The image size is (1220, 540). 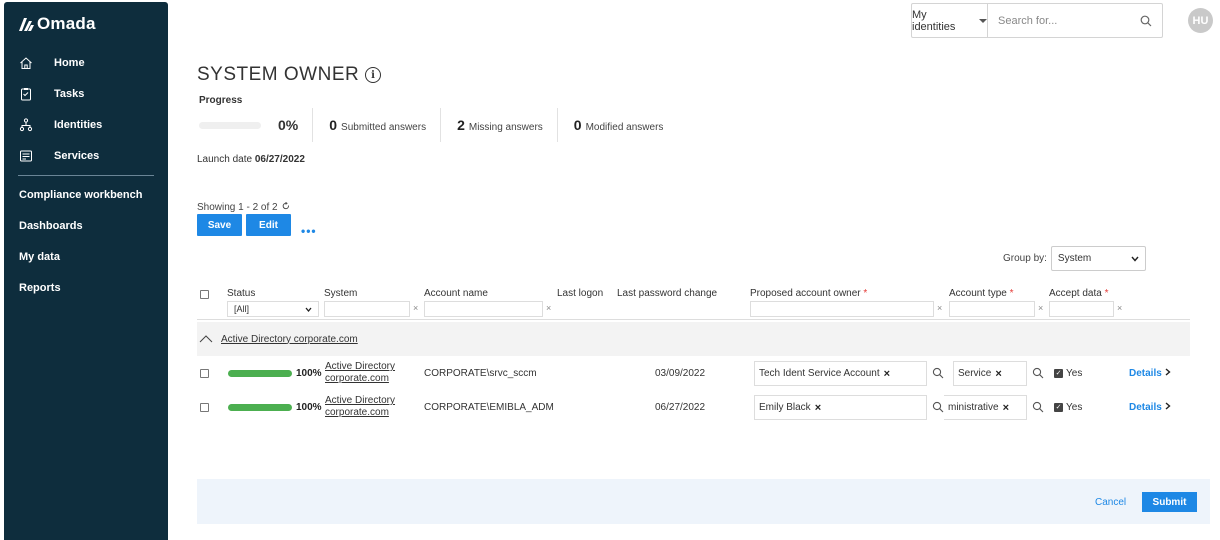 What do you see at coordinates (456, 293) in the screenshot?
I see `column-account-name: Account name` at bounding box center [456, 293].